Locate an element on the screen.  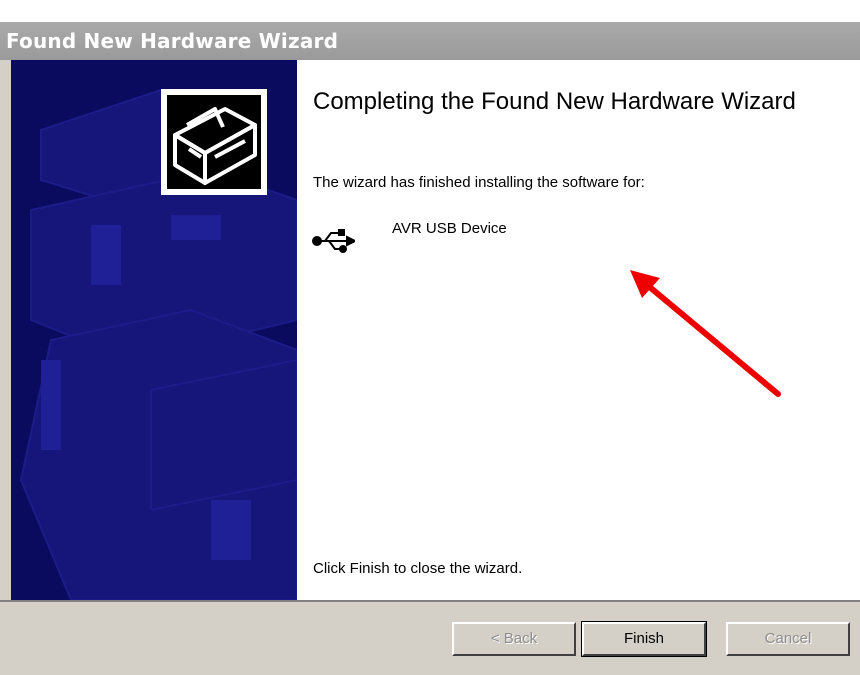
button-bar: < Back Finish Cancel is located at coordinates (430, 637).